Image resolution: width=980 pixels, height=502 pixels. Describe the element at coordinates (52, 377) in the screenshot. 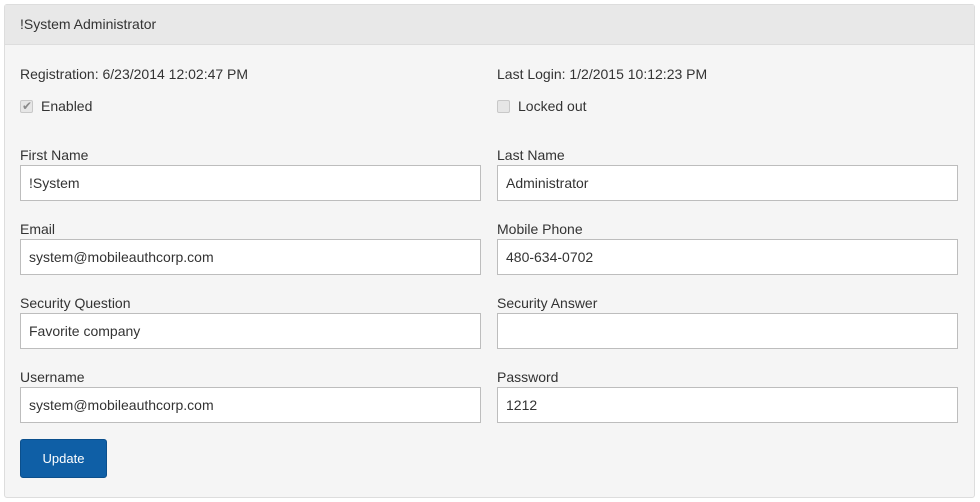

I see `username-label: Username` at that location.